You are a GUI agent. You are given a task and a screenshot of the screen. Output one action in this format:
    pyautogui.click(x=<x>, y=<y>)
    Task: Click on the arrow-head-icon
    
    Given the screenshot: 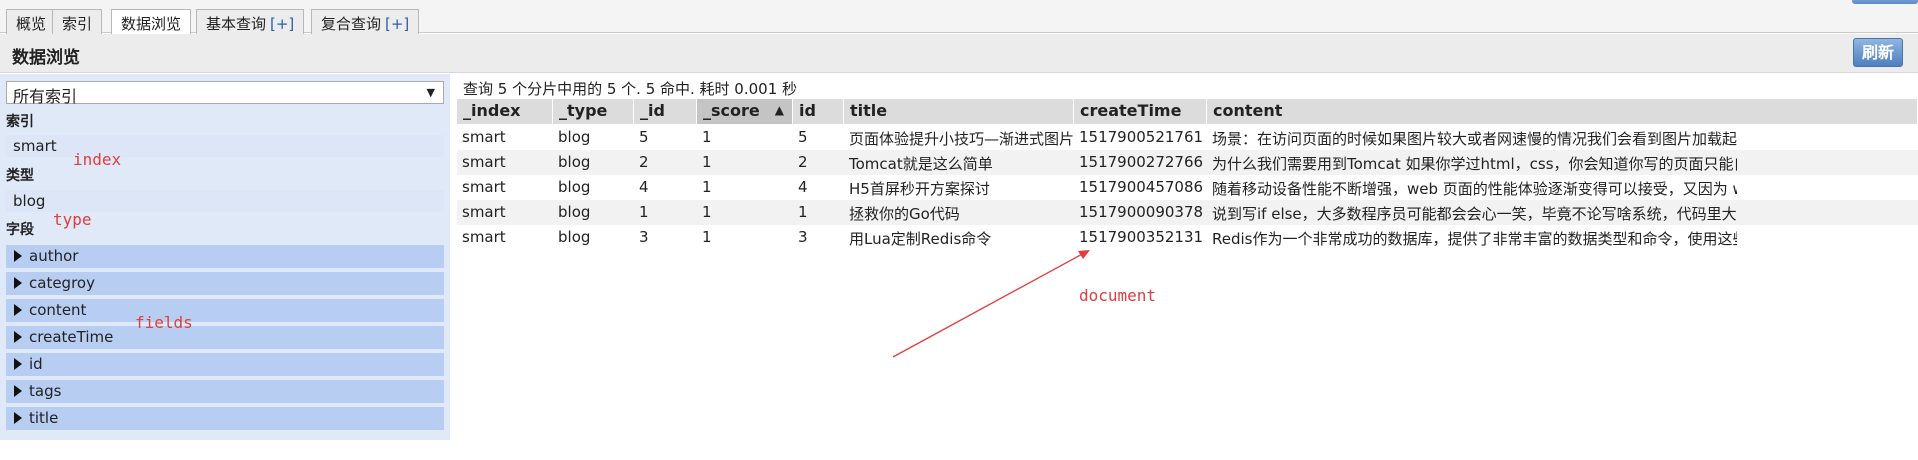 What is the action you would take?
    pyautogui.click(x=1084, y=254)
    